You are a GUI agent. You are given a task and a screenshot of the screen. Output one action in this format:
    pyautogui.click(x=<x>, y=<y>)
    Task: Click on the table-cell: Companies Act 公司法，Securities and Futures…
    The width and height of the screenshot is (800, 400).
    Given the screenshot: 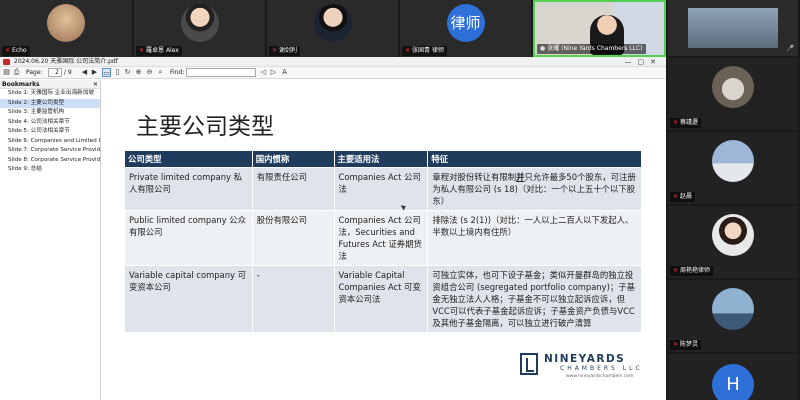 What is the action you would take?
    pyautogui.click(x=381, y=238)
    